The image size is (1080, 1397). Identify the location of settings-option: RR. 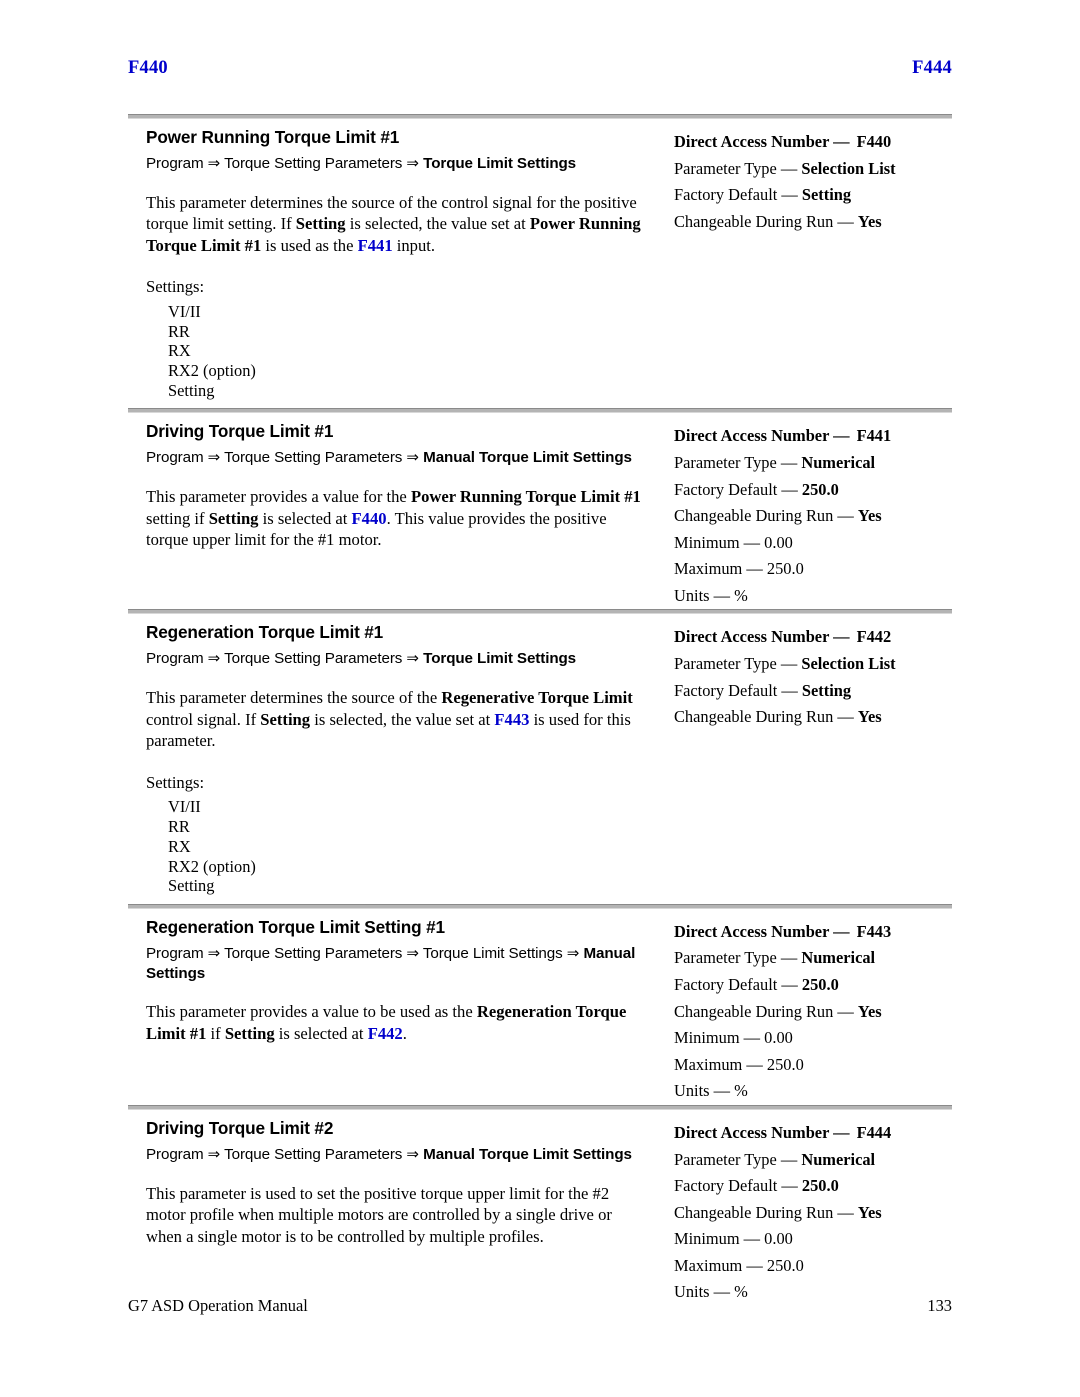
(179, 827).